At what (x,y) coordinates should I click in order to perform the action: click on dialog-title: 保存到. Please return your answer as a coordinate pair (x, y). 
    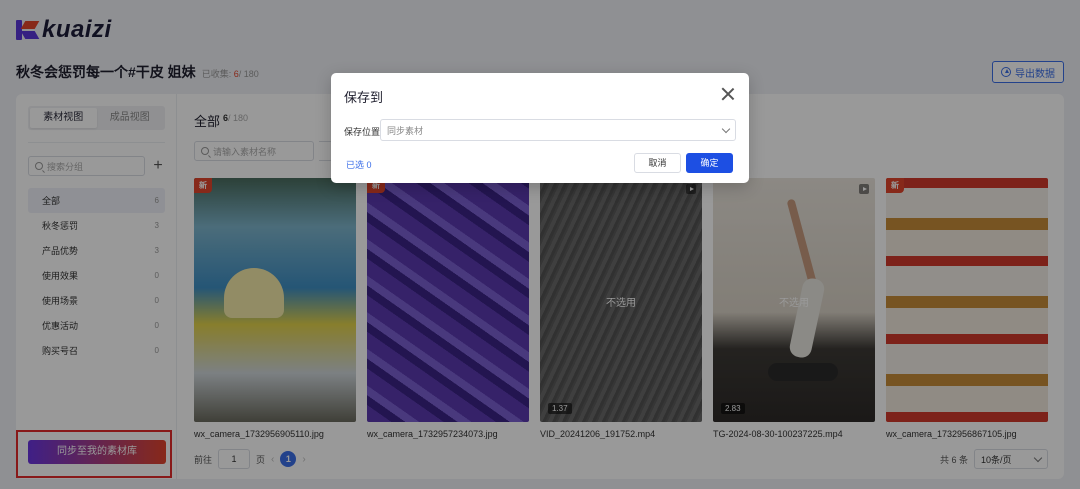
    Looking at the image, I should click on (364, 97).